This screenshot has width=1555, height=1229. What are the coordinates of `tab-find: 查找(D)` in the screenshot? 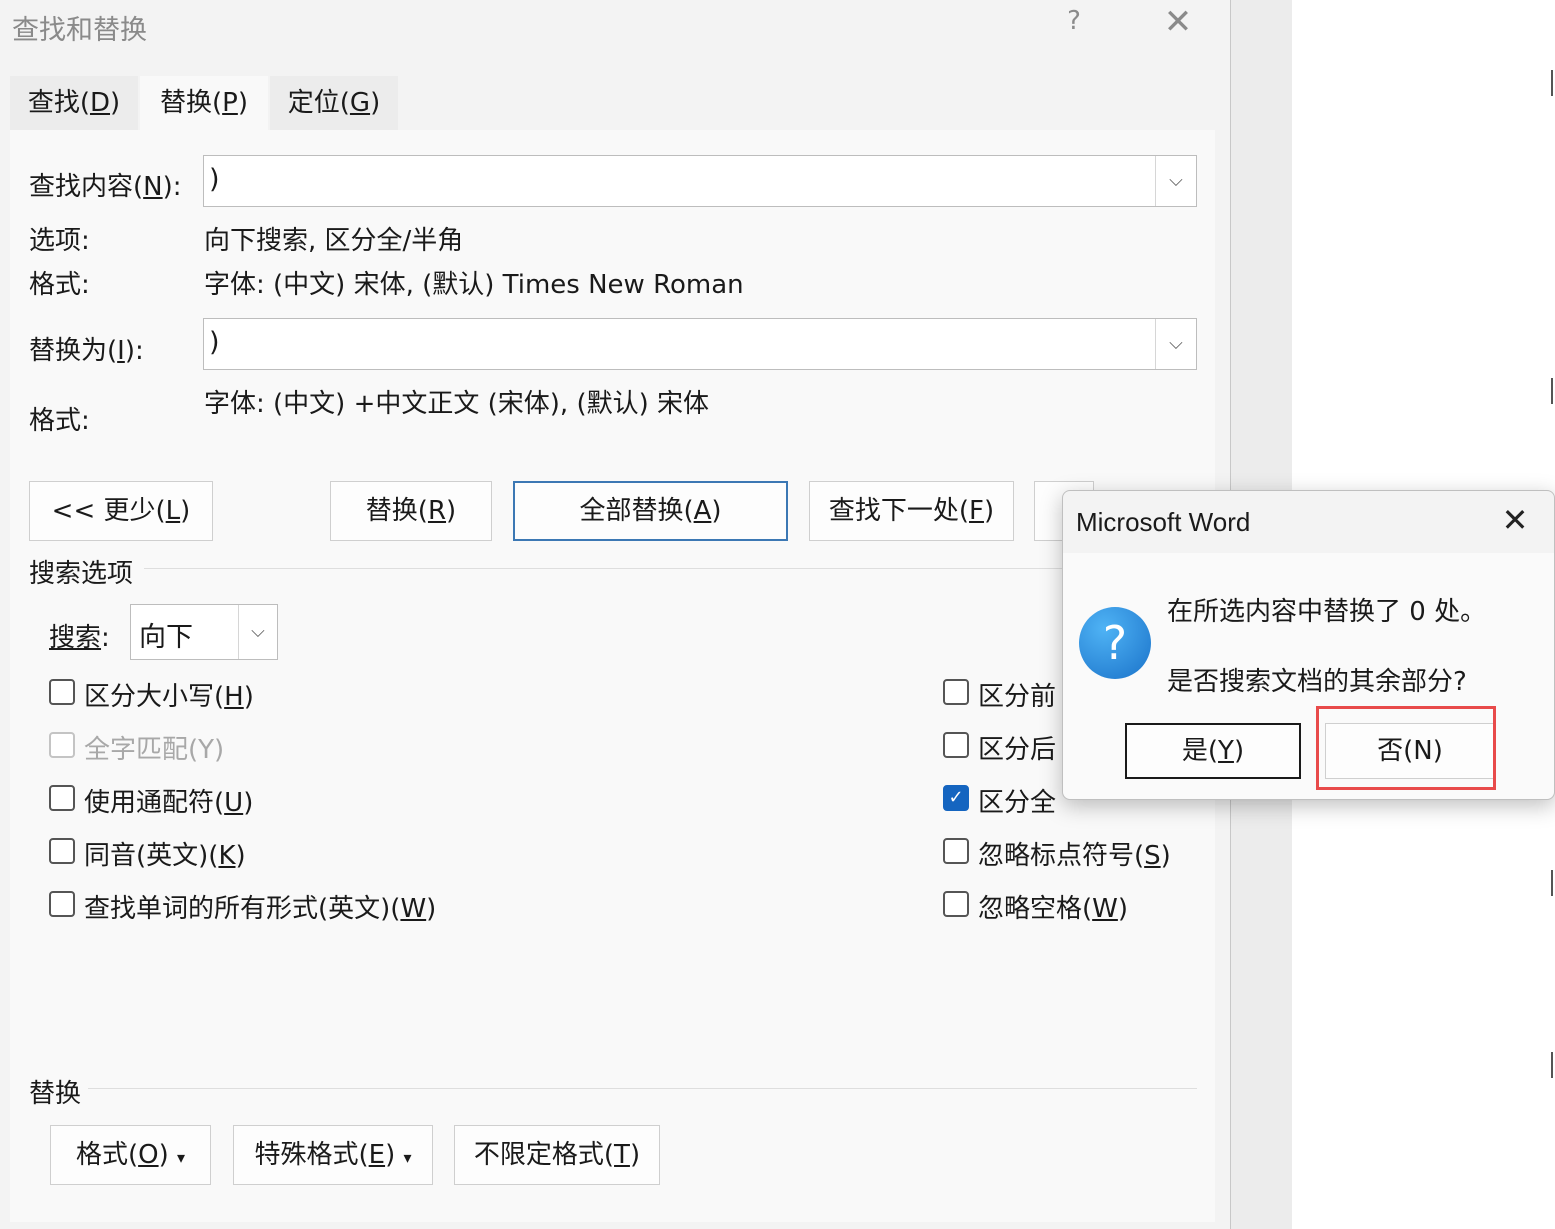 It's located at (74, 103).